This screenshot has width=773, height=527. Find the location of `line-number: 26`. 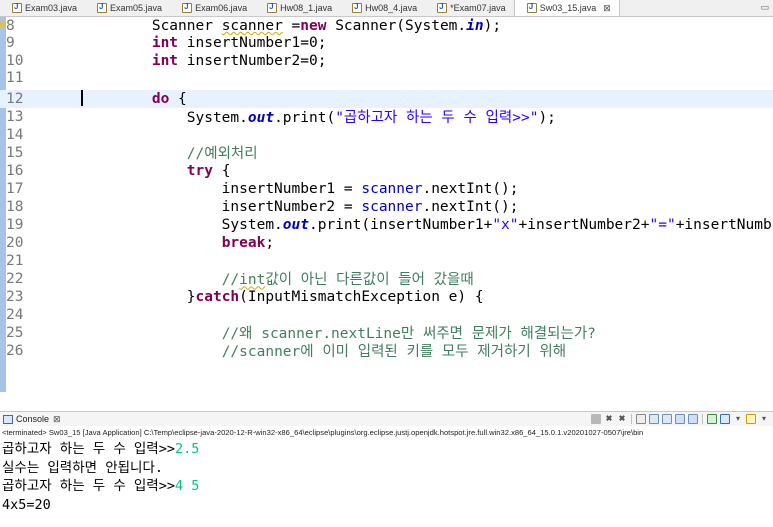

line-number: 26 is located at coordinates (15, 350).